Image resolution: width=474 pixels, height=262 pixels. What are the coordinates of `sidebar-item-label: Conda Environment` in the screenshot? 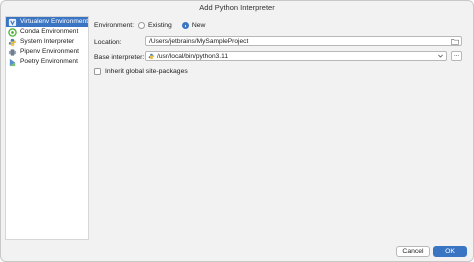 It's located at (49, 31).